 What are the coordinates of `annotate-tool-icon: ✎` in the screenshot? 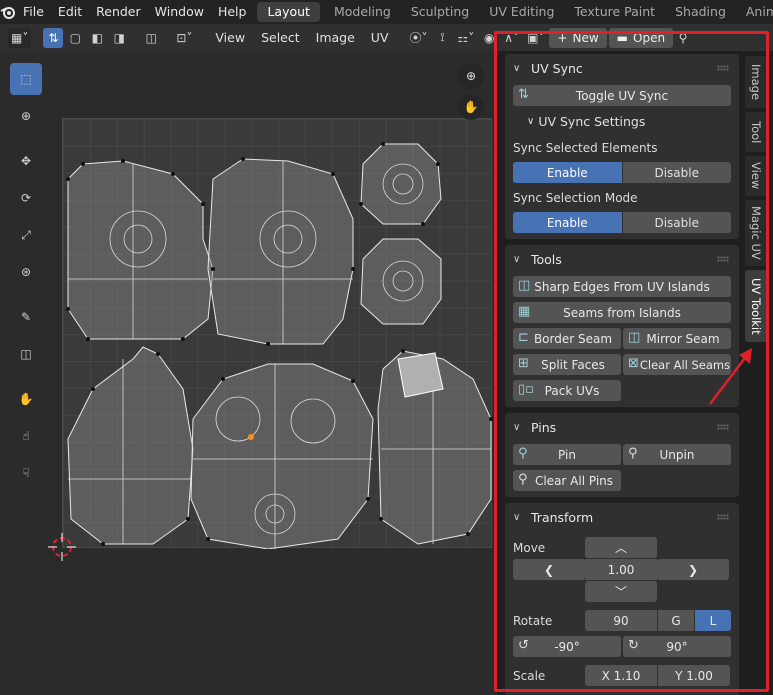 It's located at (26, 317).